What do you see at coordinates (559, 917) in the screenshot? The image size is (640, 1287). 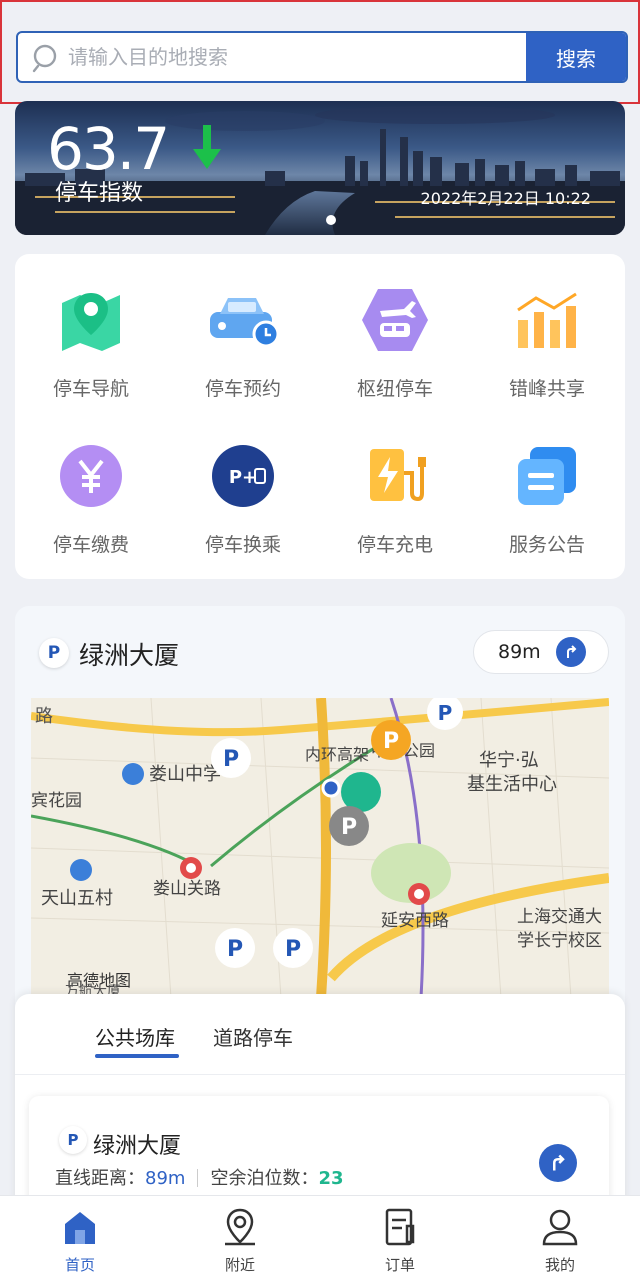 I see `map-label: 上海交通大` at bounding box center [559, 917].